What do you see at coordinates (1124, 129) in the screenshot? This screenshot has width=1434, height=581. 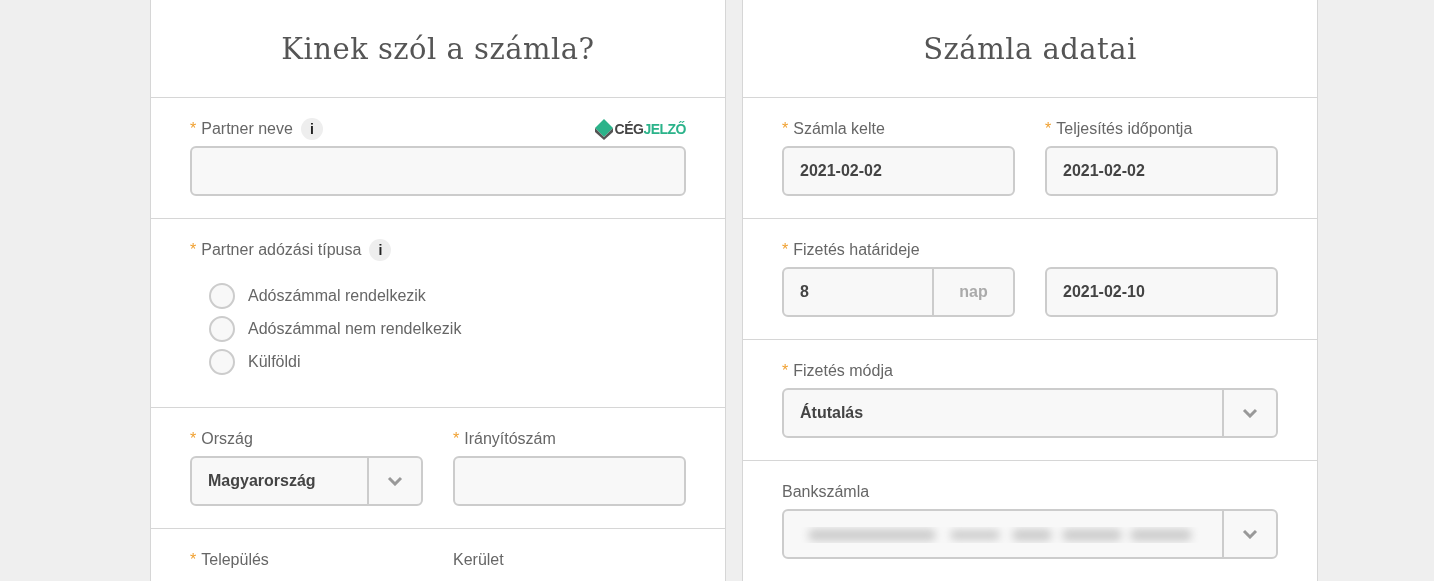 I see `field-label: Teljesítés időpontja` at bounding box center [1124, 129].